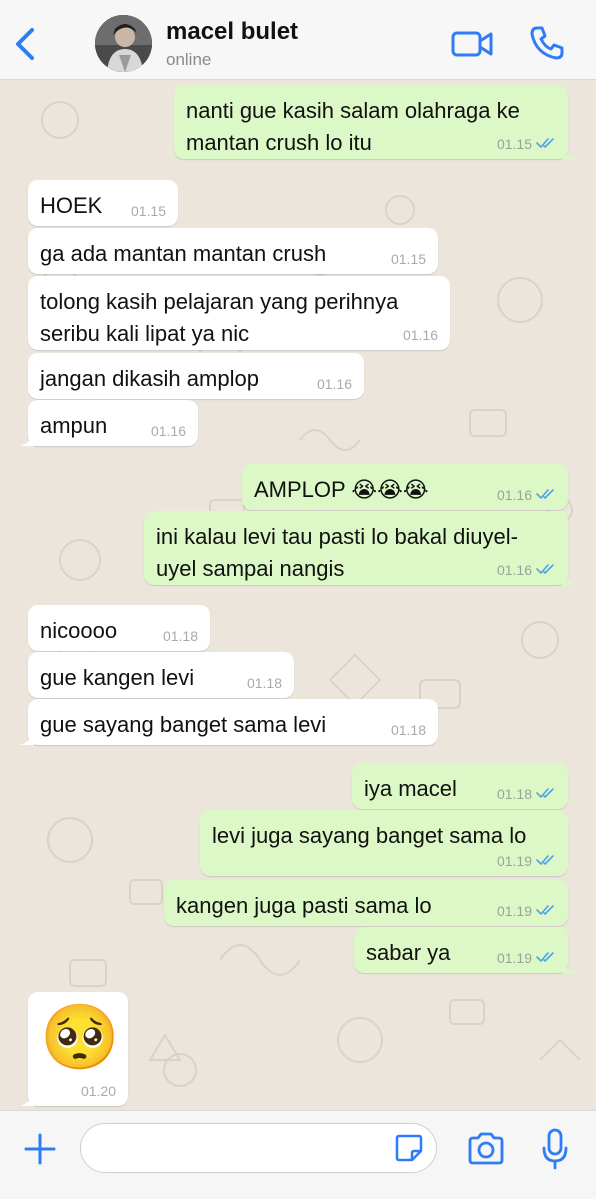 The image size is (596, 1199). I want to click on incoming-message: gue sayang banget sama levi 01.18, so click(229, 722).